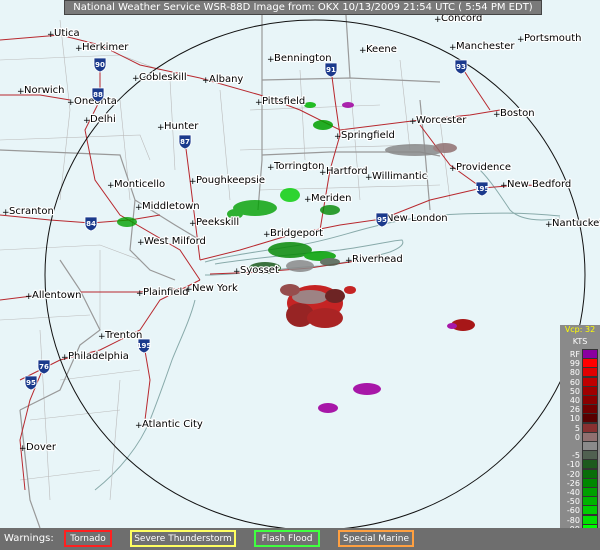 The height and width of the screenshot is (550, 600). I want to click on city-scranton: + Scranton, so click(28, 211).